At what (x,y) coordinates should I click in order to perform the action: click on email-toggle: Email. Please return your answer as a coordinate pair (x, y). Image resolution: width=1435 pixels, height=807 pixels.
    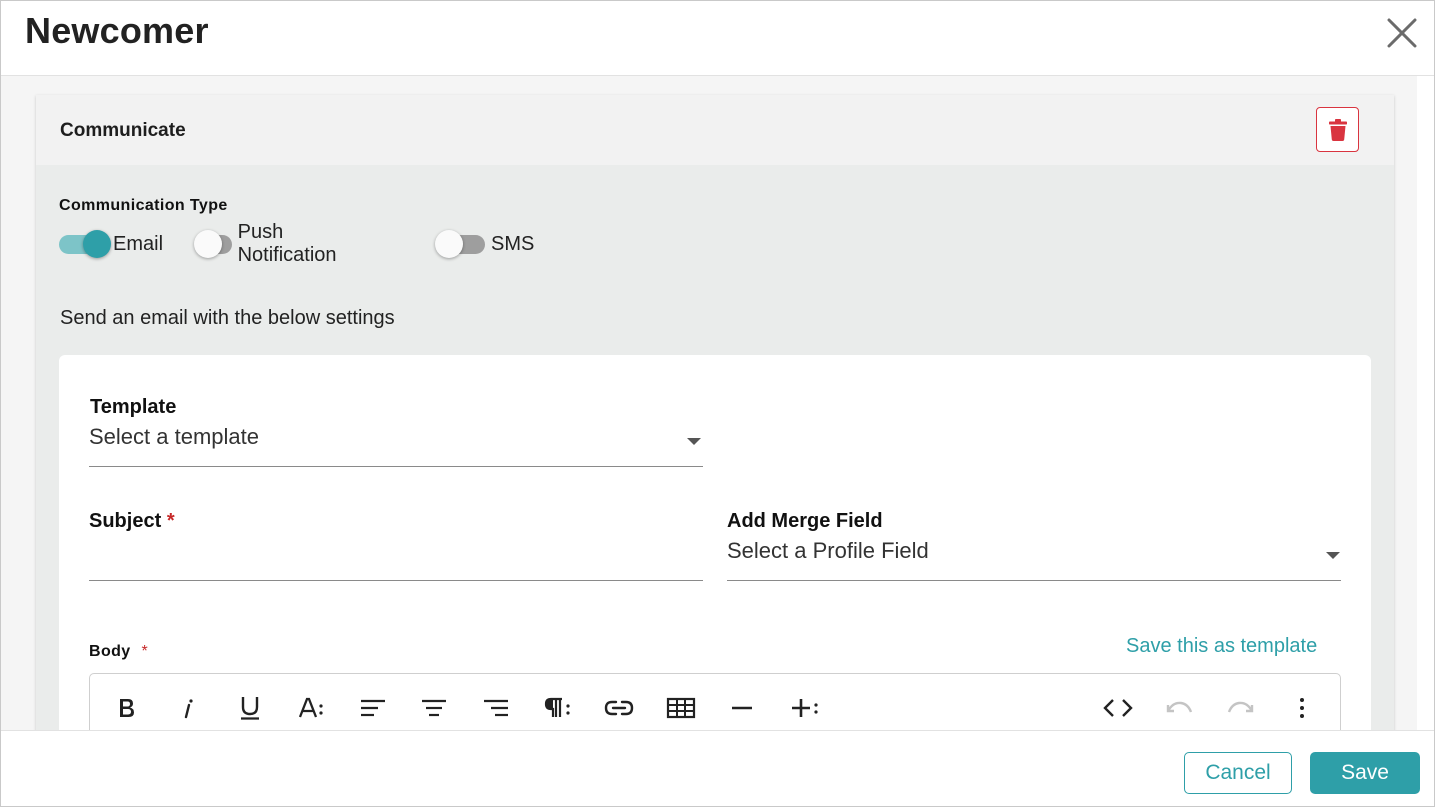
    Looking at the image, I should click on (111, 244).